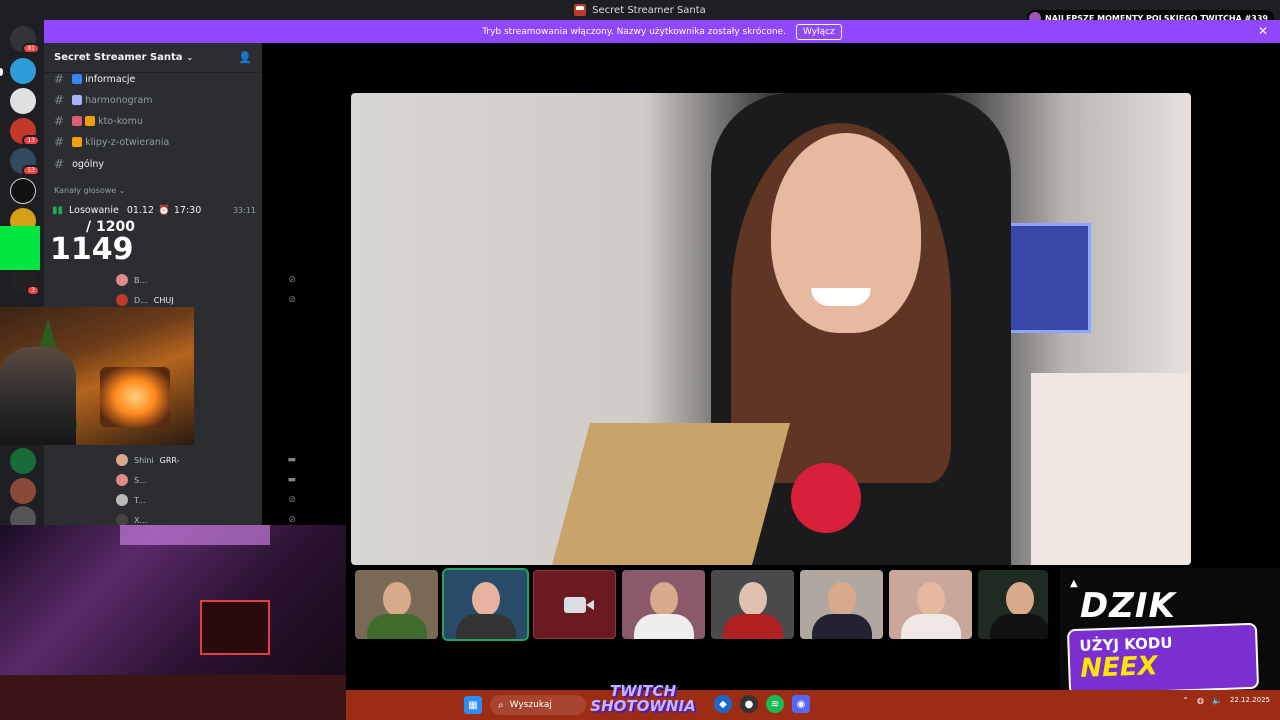 This screenshot has width=1280, height=720. Describe the element at coordinates (1163, 659) in the screenshot. I see `promo-code-box: UŻYJ KODU NEEX` at that location.